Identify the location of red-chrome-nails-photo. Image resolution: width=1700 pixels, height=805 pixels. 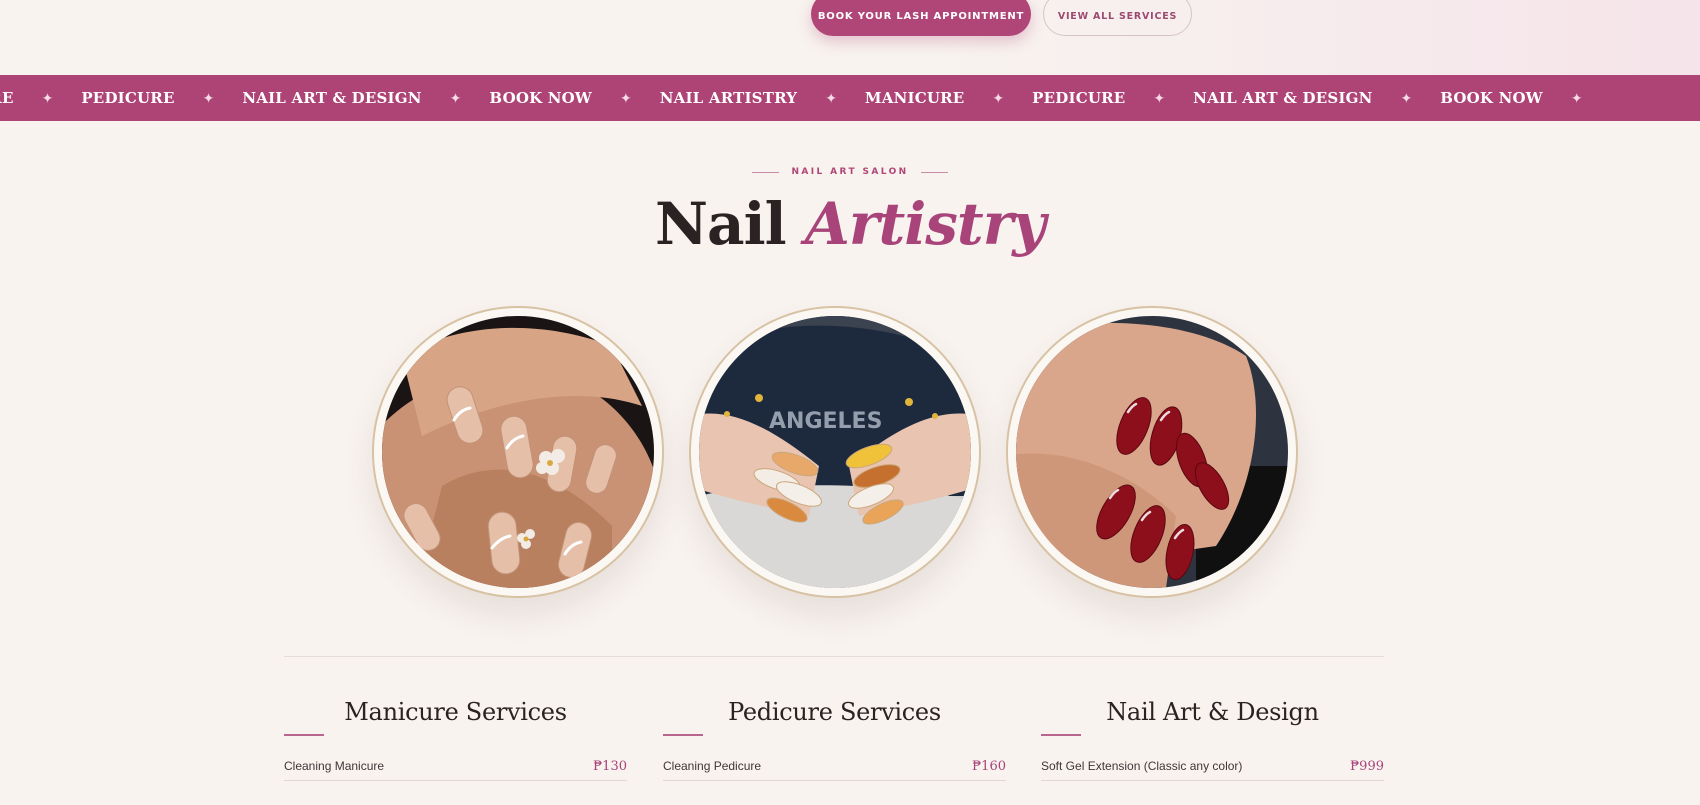
(1152, 452).